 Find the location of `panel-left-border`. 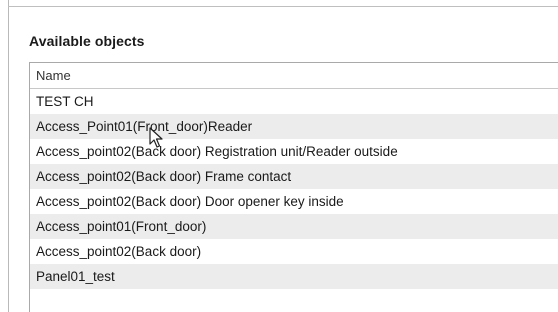

panel-left-border is located at coordinates (8, 156).